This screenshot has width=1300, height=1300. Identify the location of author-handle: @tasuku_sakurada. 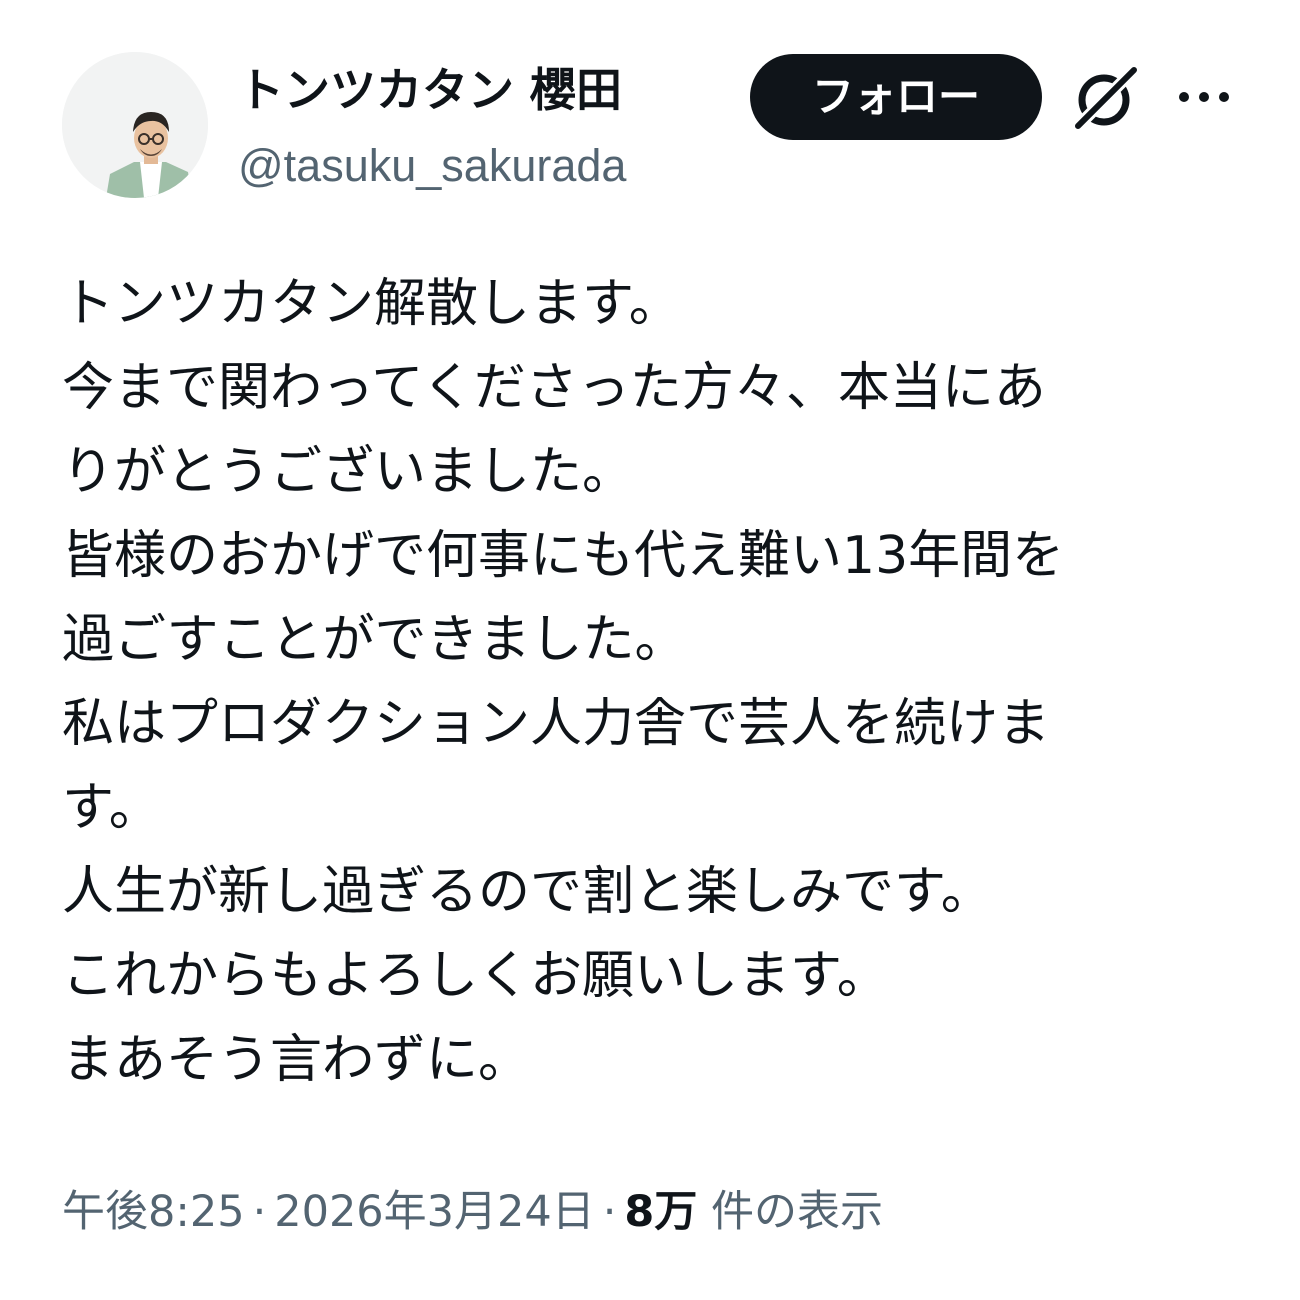
(432, 166).